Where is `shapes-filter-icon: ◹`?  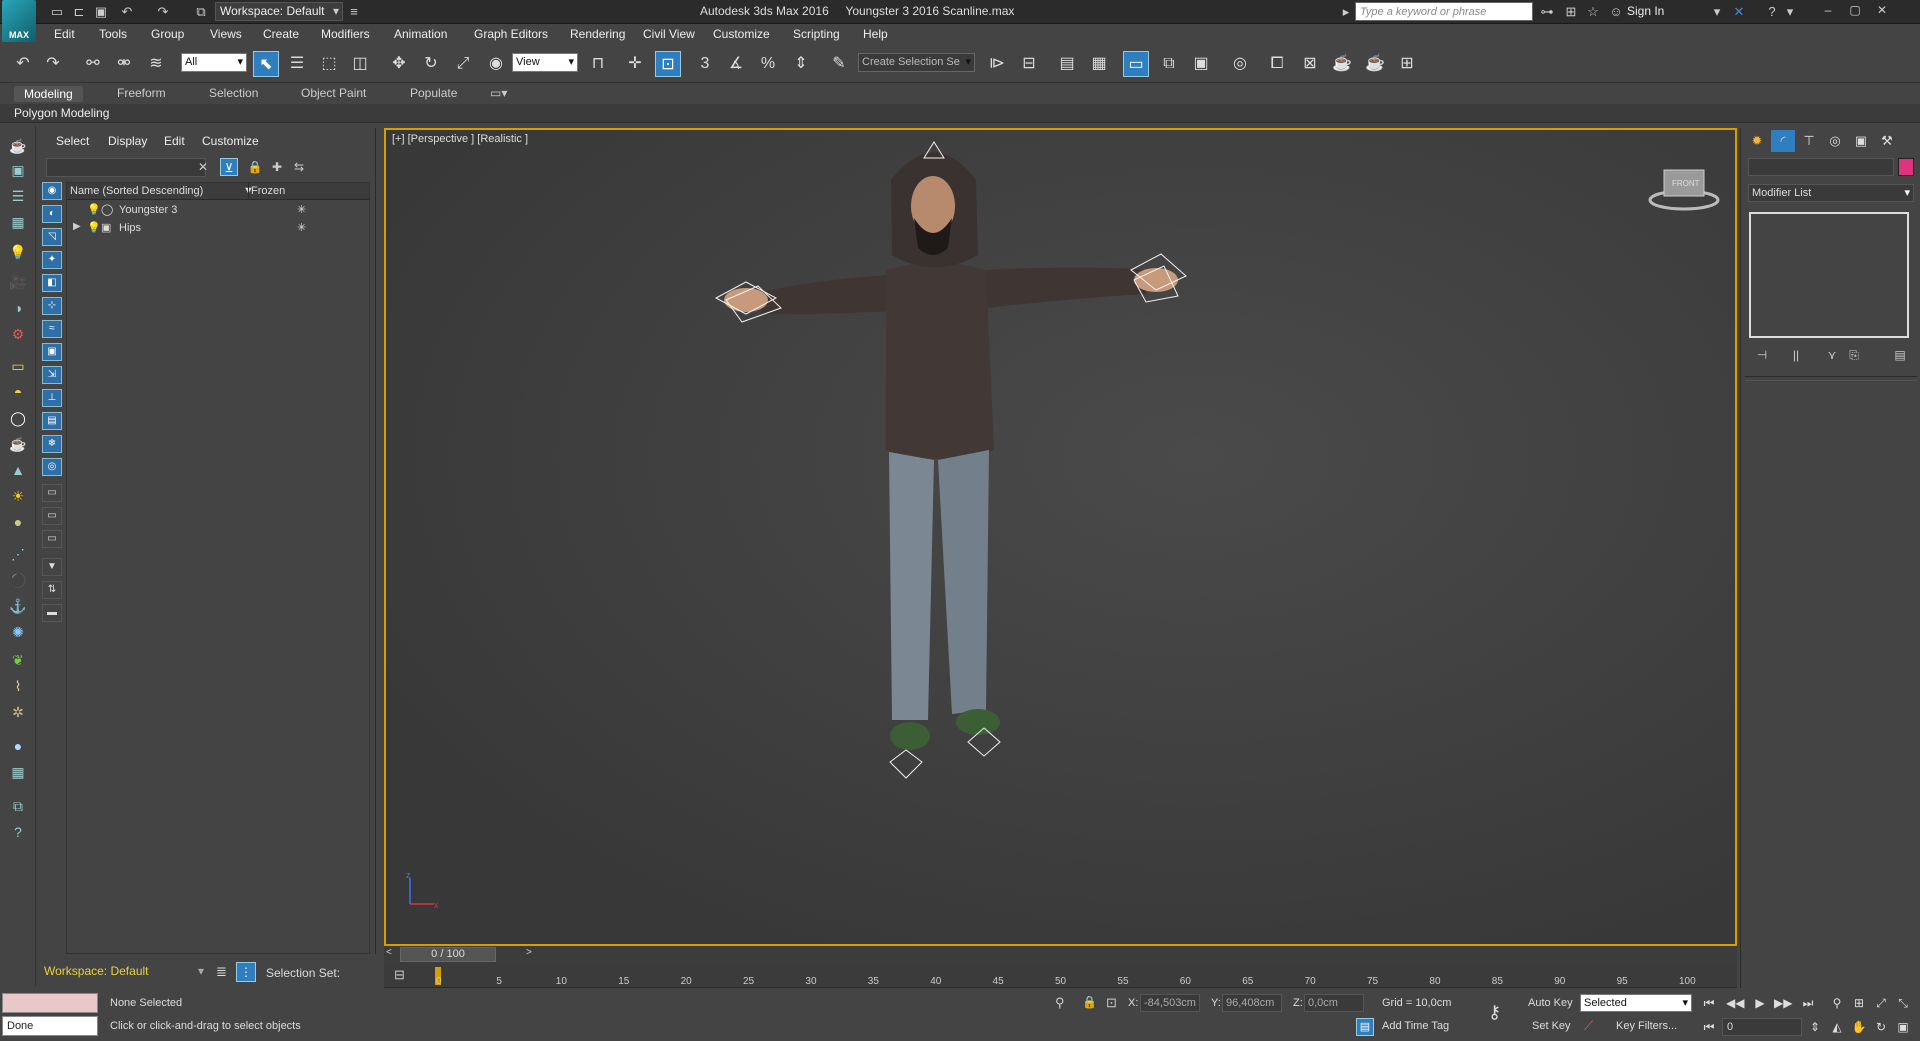 shapes-filter-icon: ◹ is located at coordinates (52, 237).